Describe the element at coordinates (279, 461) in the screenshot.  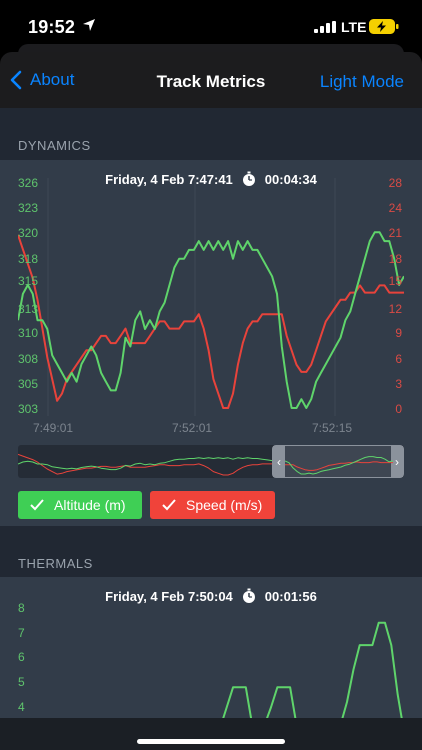
I see `chevron-left-icon: ‹` at that location.